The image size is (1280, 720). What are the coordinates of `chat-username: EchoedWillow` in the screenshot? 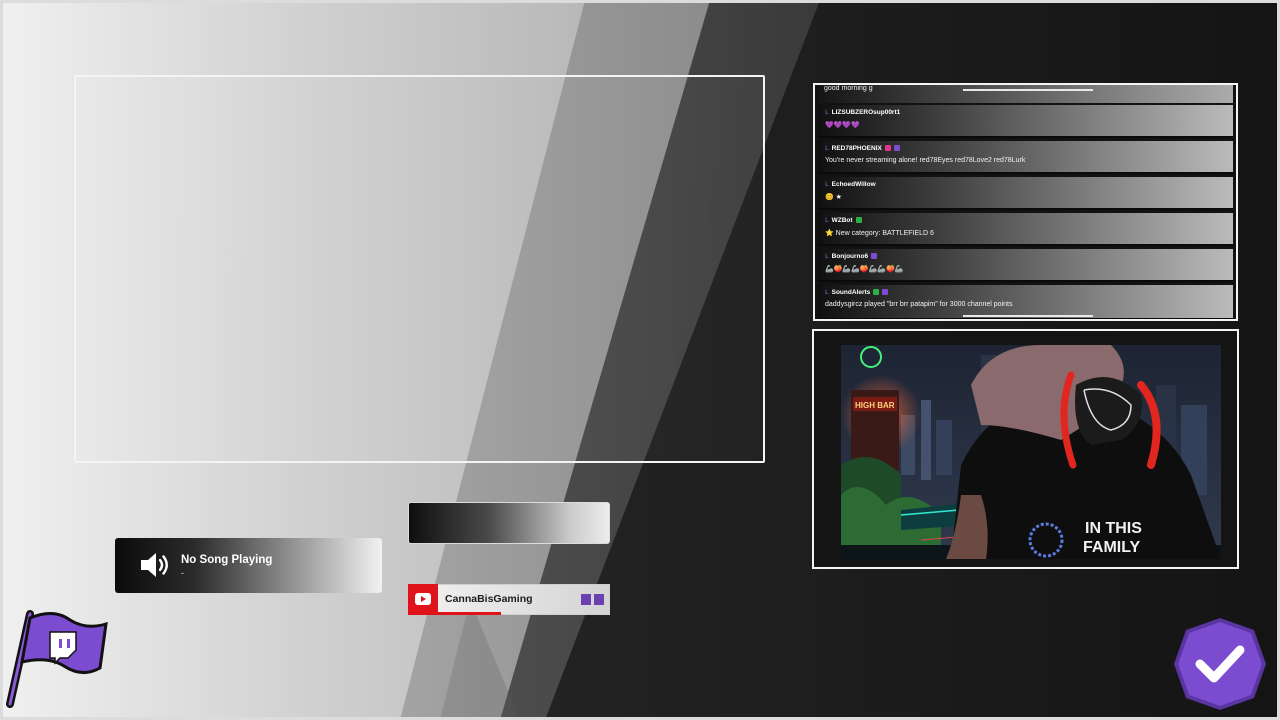 It's located at (853, 184).